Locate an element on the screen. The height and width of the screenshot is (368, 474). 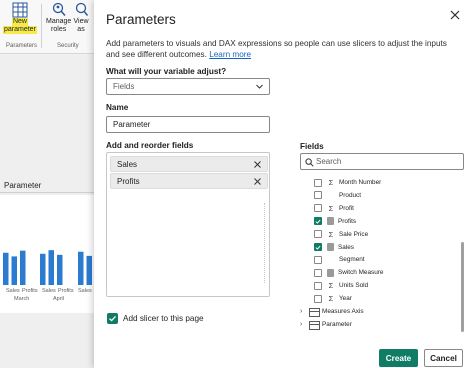
table-grid-icon is located at coordinates (20, 10).